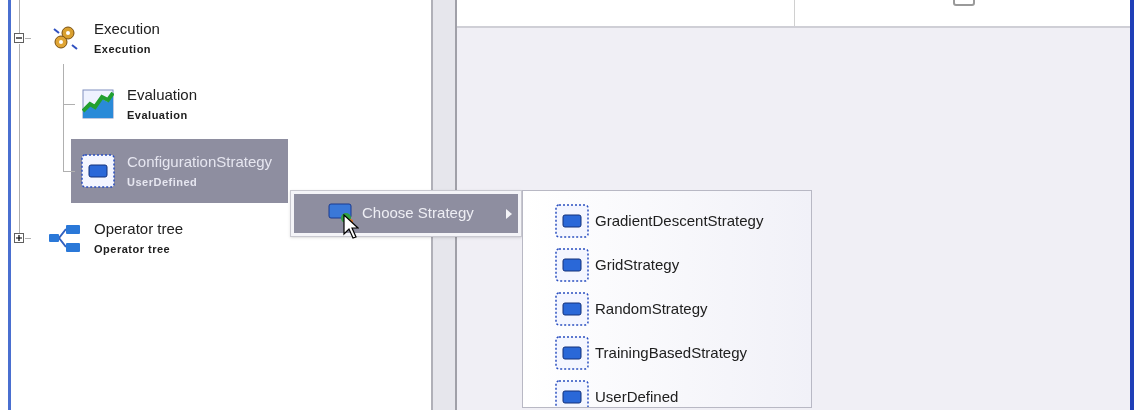 This screenshot has width=1138, height=410. I want to click on menu-item: TrainingBasedStrategy, so click(667, 353).